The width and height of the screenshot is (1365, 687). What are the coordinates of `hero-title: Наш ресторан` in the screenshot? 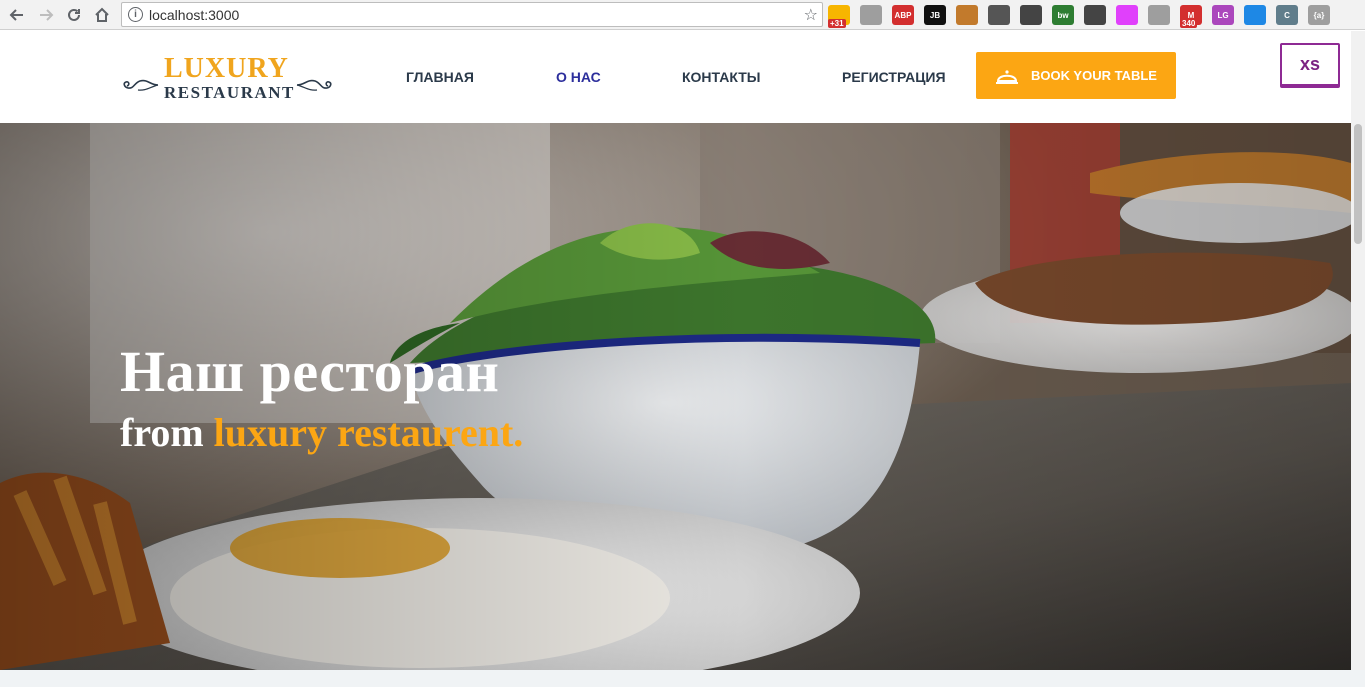 It's located at (310, 371).